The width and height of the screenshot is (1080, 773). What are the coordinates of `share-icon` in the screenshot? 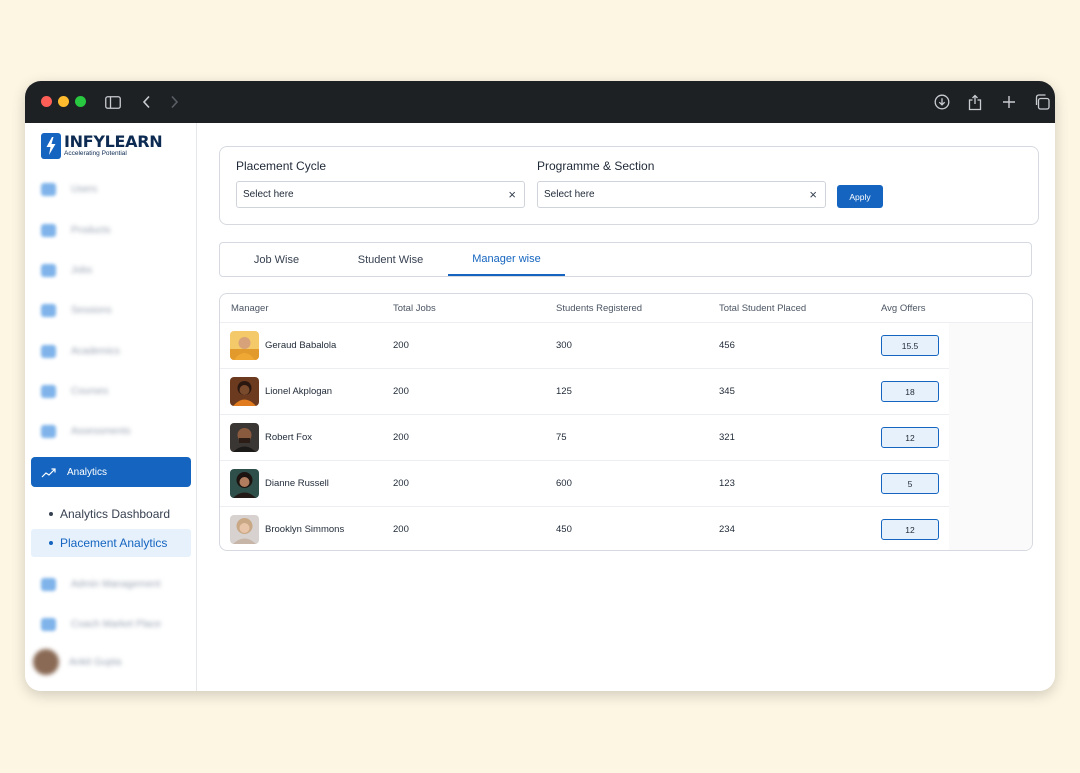 It's located at (975, 102).